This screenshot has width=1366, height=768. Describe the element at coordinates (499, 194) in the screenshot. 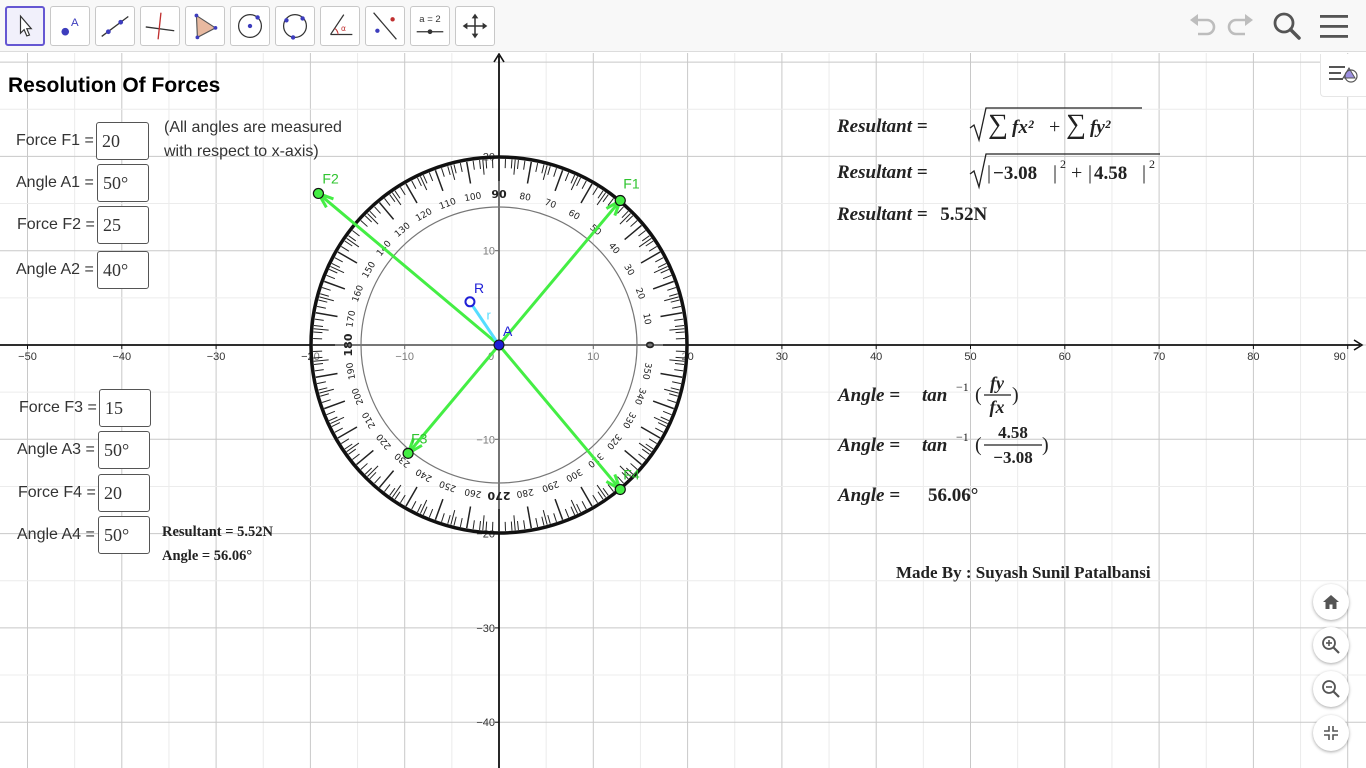

I see `protractor-degree-label: 90` at that location.